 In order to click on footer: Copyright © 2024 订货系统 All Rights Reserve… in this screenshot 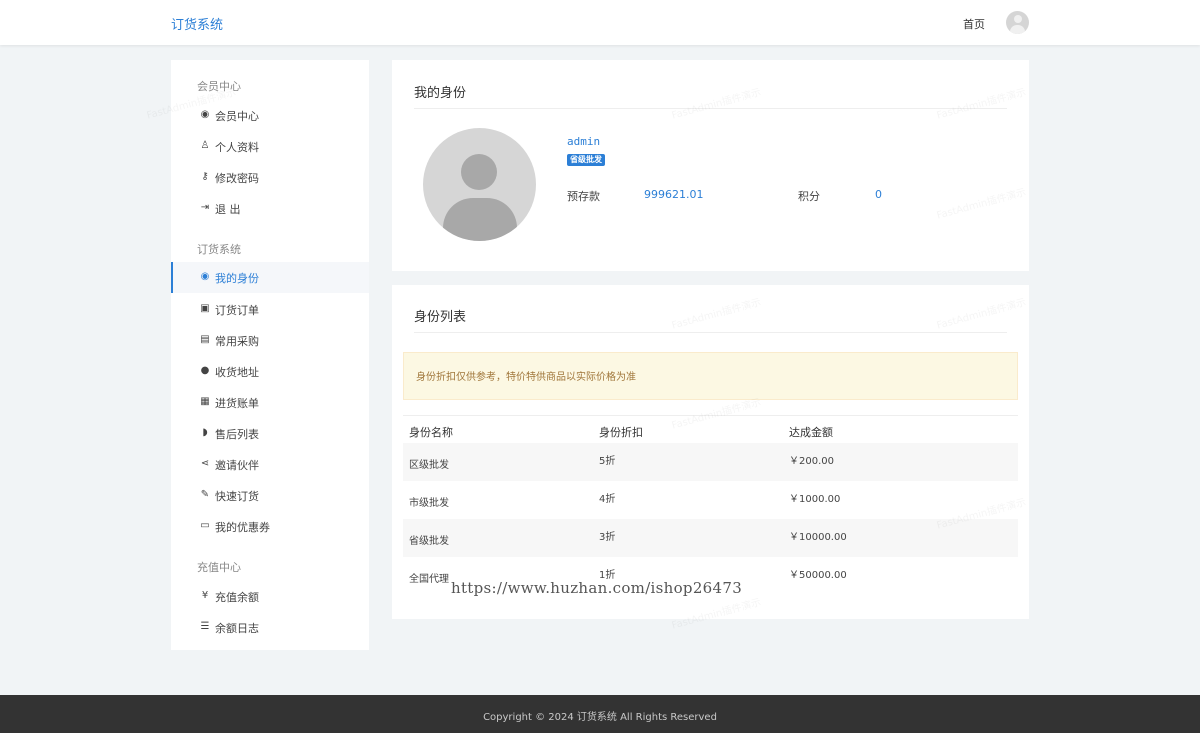, I will do `click(600, 714)`.